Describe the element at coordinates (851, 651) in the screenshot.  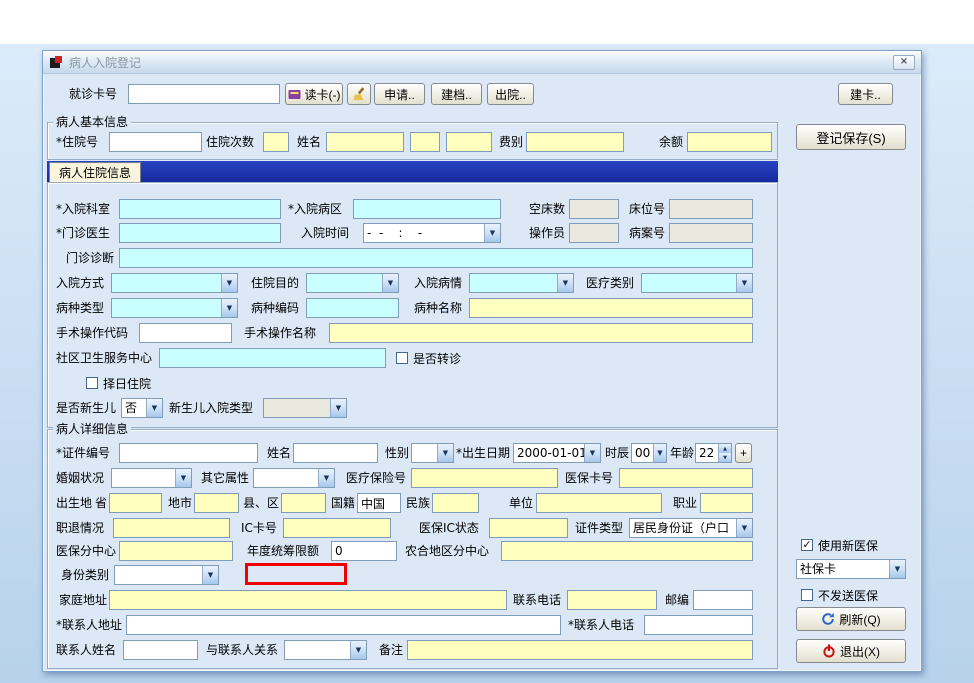
I see `exit-button: 退出(X)` at that location.